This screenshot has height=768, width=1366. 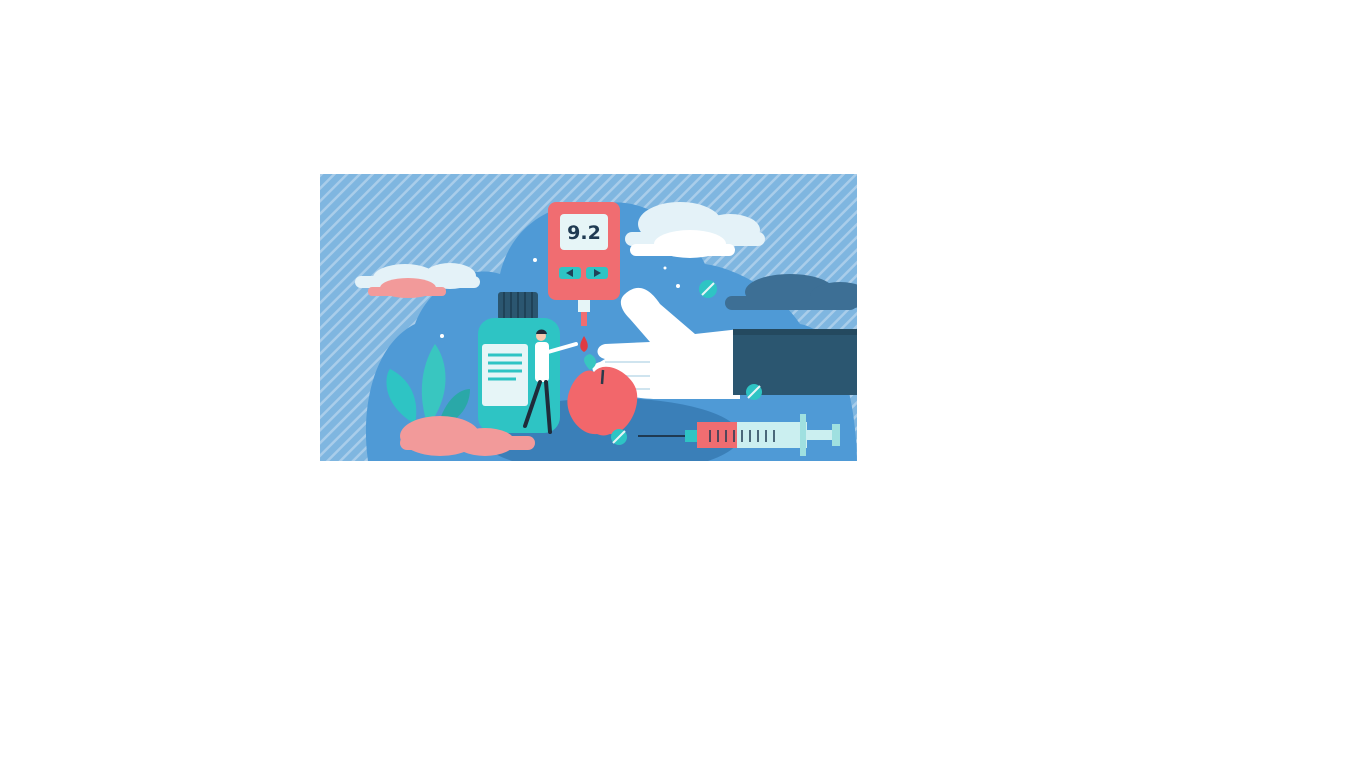 I want to click on illustration-svg: 9.2, so click(x=588, y=317).